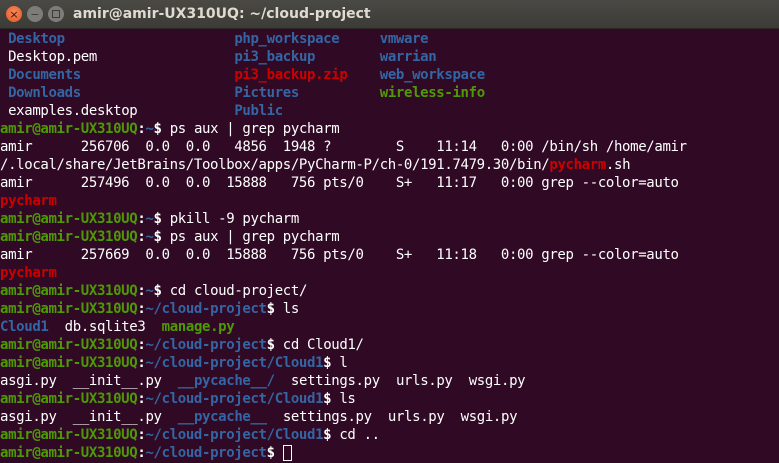 This screenshot has height=463, width=779. I want to click on dir-entry: __pycache__/, so click(226, 381).